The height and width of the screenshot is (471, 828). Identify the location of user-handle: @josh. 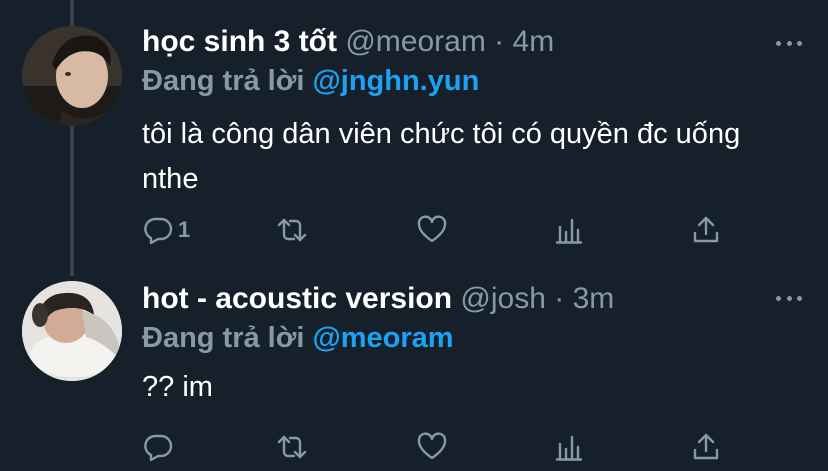
(503, 298).